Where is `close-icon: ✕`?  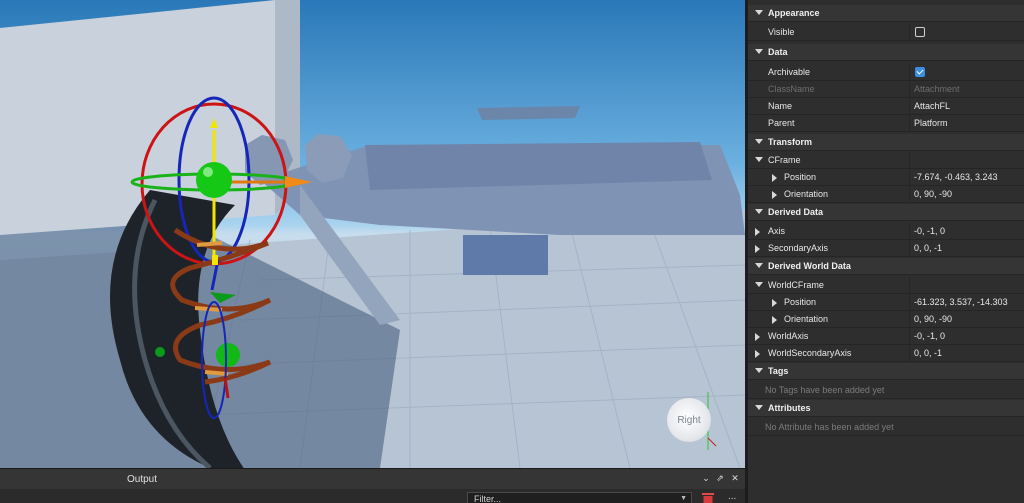
close-icon: ✕ is located at coordinates (735, 478).